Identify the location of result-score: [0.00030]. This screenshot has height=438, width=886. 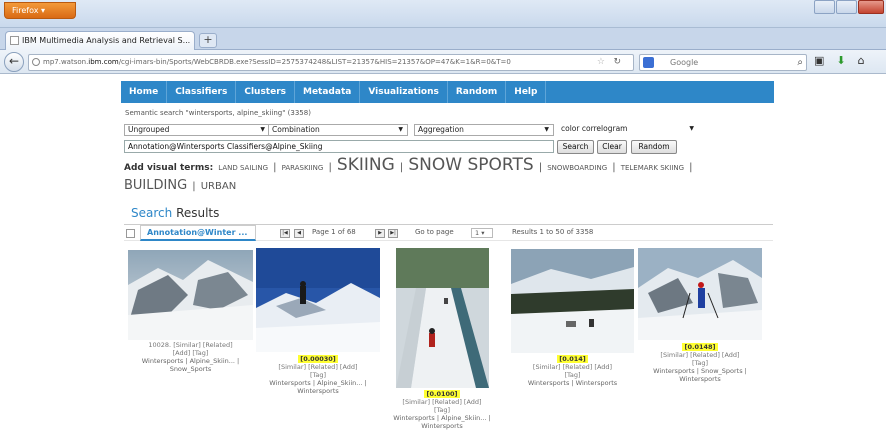
(318, 359).